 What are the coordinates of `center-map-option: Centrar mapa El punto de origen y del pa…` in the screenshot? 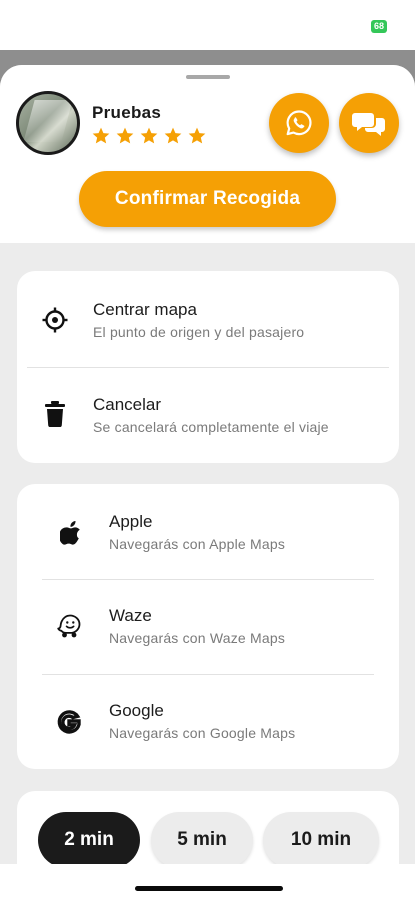 It's located at (208, 319).